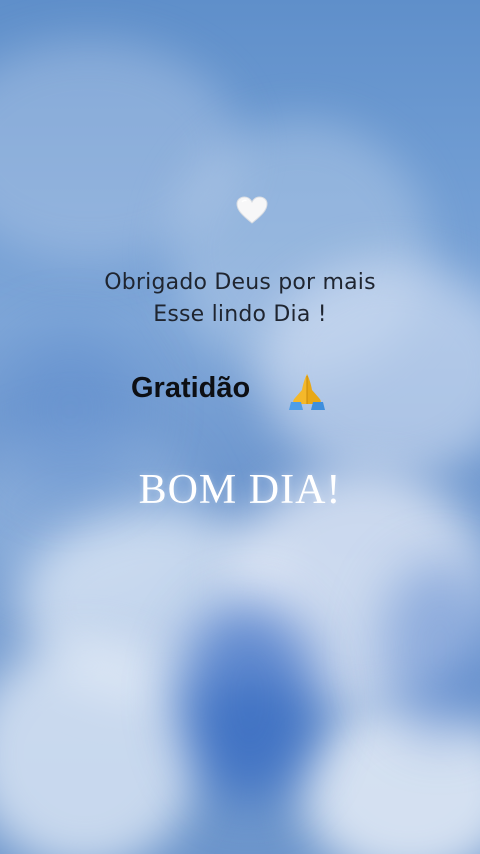  Describe the element at coordinates (240, 314) in the screenshot. I see `message-line-2: Esse lindo Dia !` at that location.